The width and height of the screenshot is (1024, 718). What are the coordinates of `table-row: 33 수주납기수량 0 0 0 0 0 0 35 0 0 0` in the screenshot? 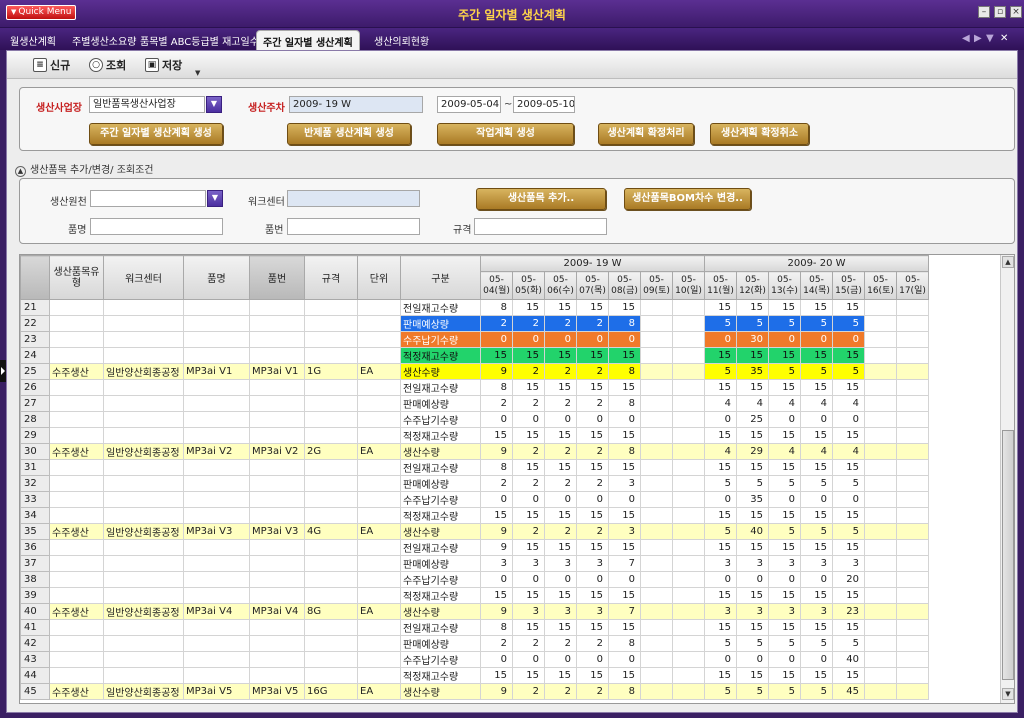 It's located at (474, 499).